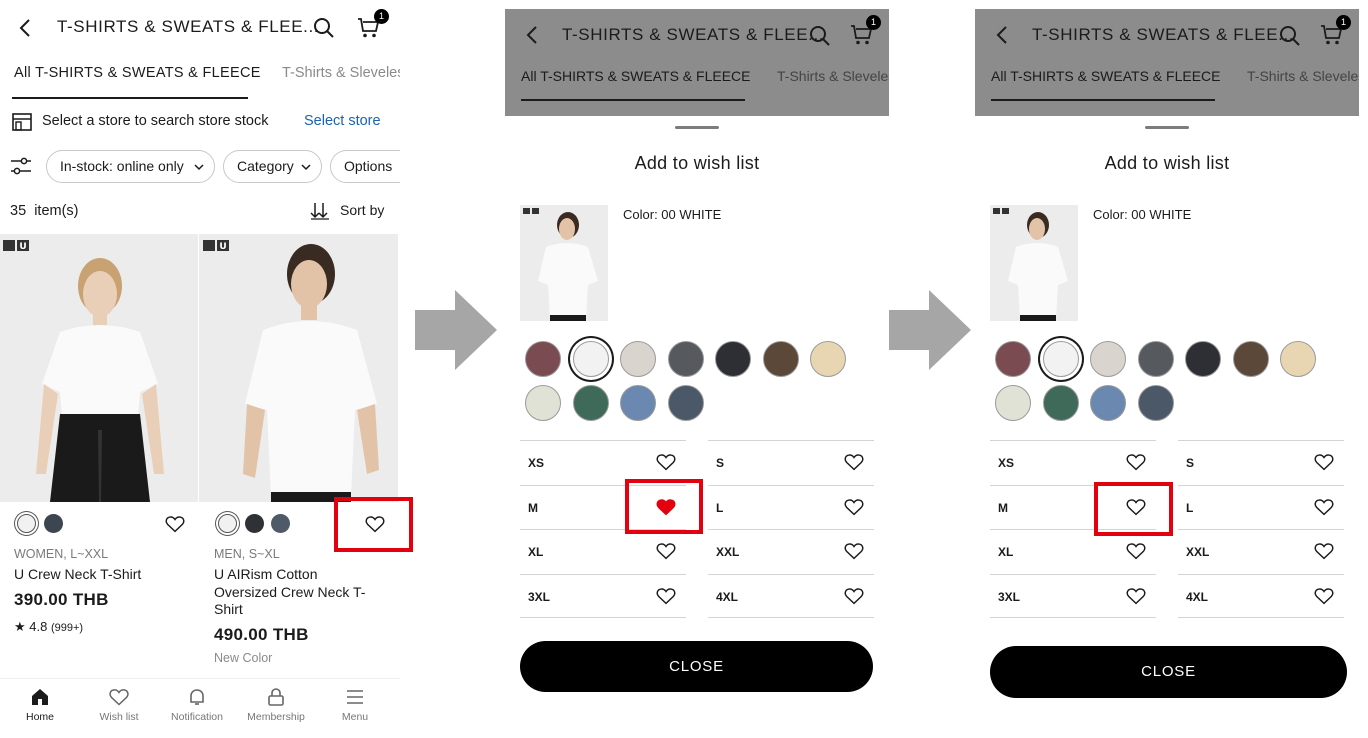 The height and width of the screenshot is (738, 1368). Describe the element at coordinates (1001, 211) in the screenshot. I see `uniqlo-u-logo` at that location.